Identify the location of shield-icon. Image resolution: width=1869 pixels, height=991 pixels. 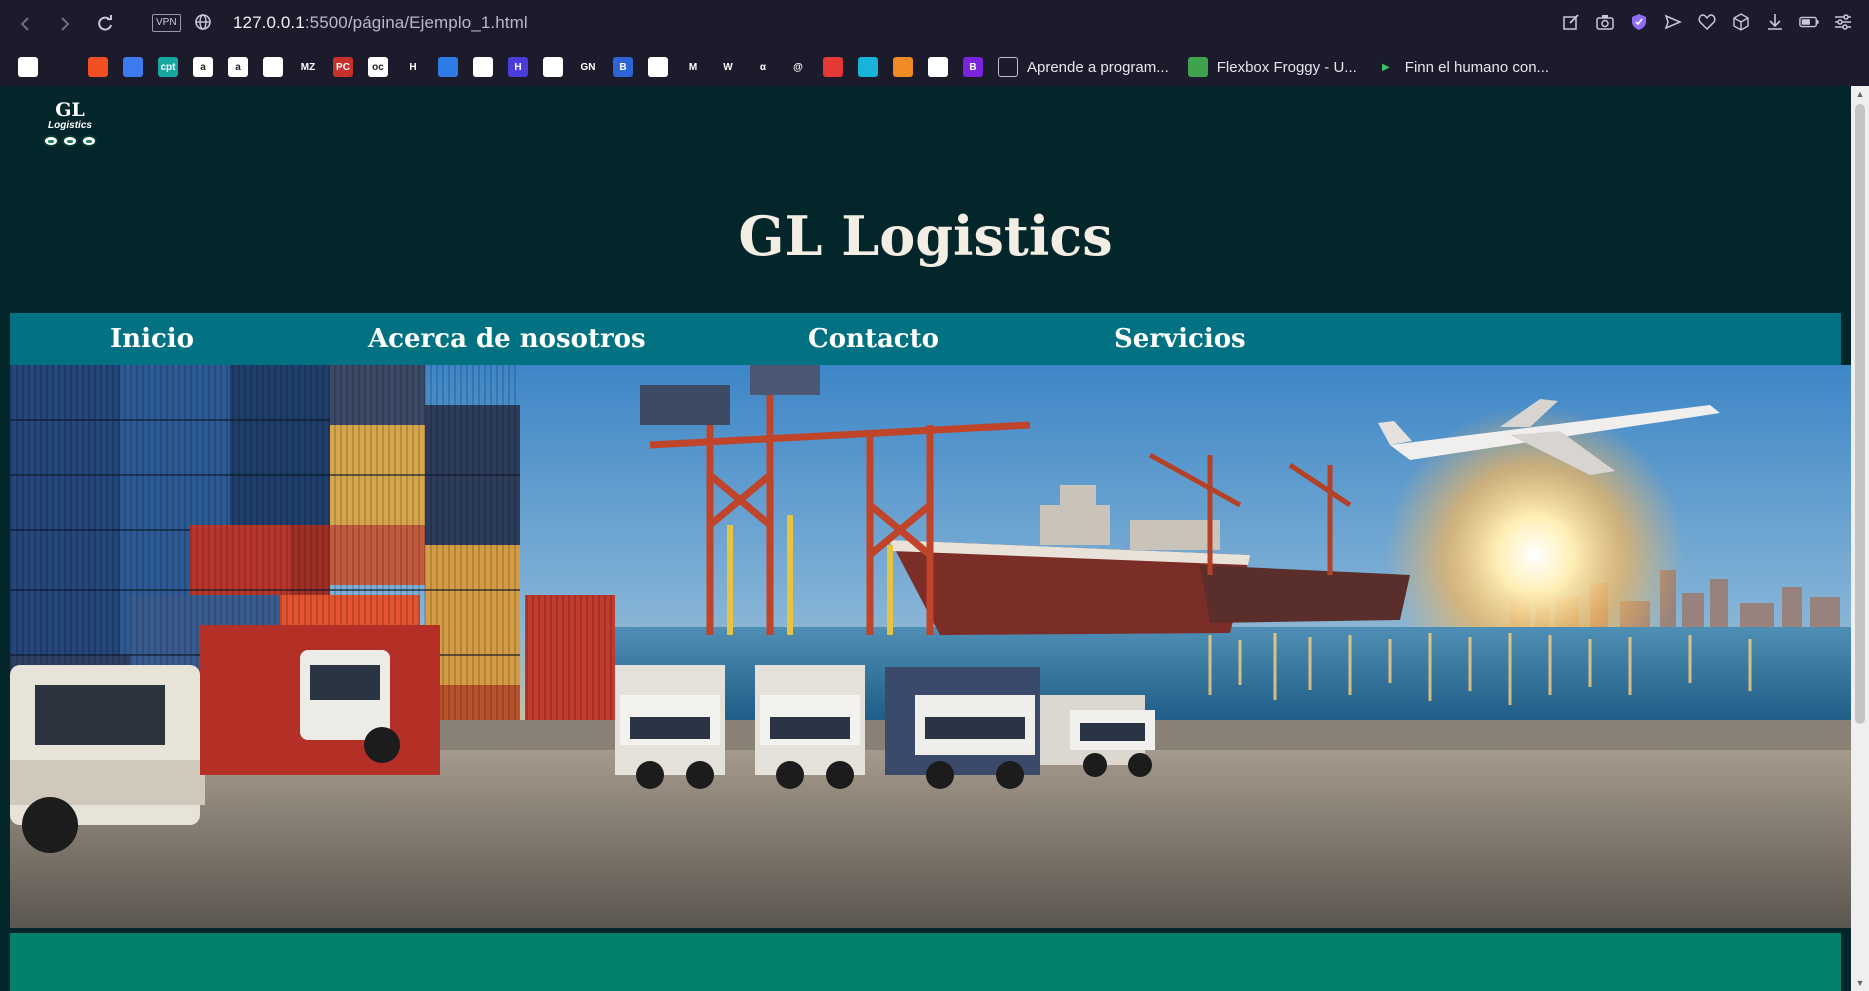
(1639, 22).